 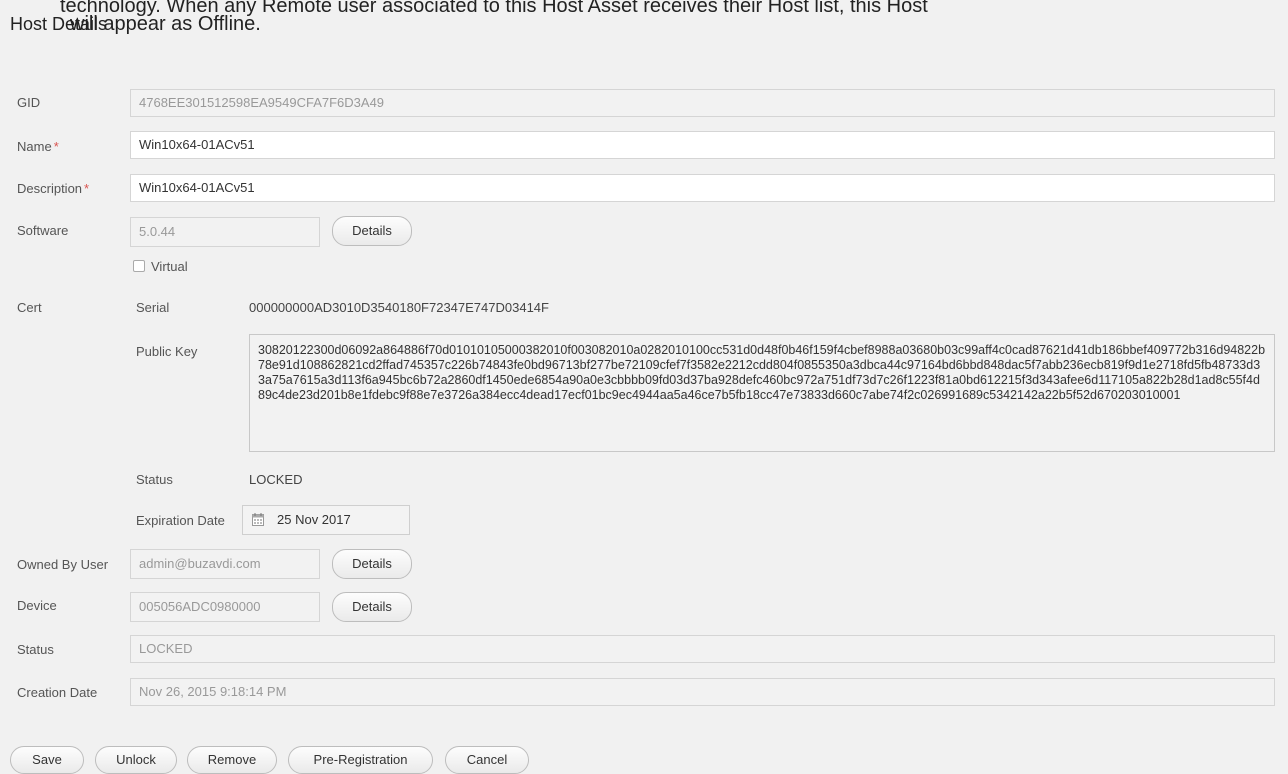 I want to click on save-button: Save, so click(x=47, y=760).